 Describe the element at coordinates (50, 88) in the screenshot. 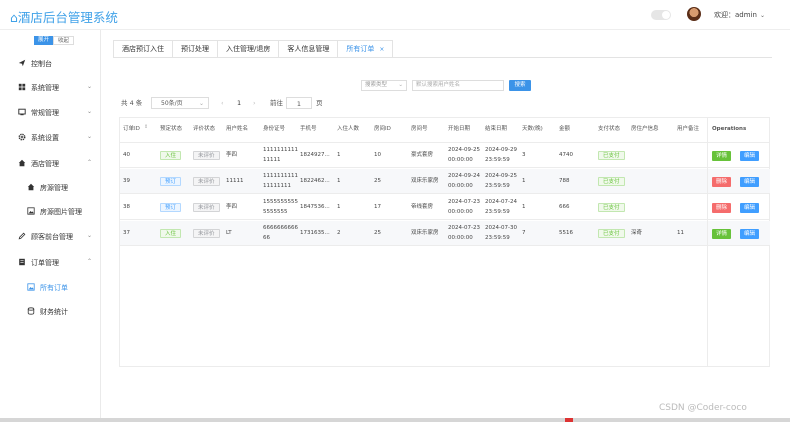

I see `sidebar-item-system-admin: 系统管理 ⌄` at that location.